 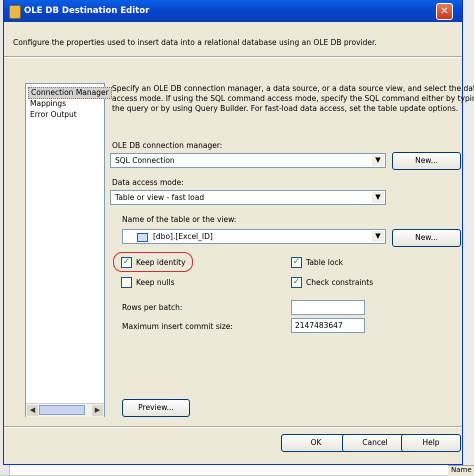 What do you see at coordinates (142, 237) in the screenshot?
I see `table-icon` at bounding box center [142, 237].